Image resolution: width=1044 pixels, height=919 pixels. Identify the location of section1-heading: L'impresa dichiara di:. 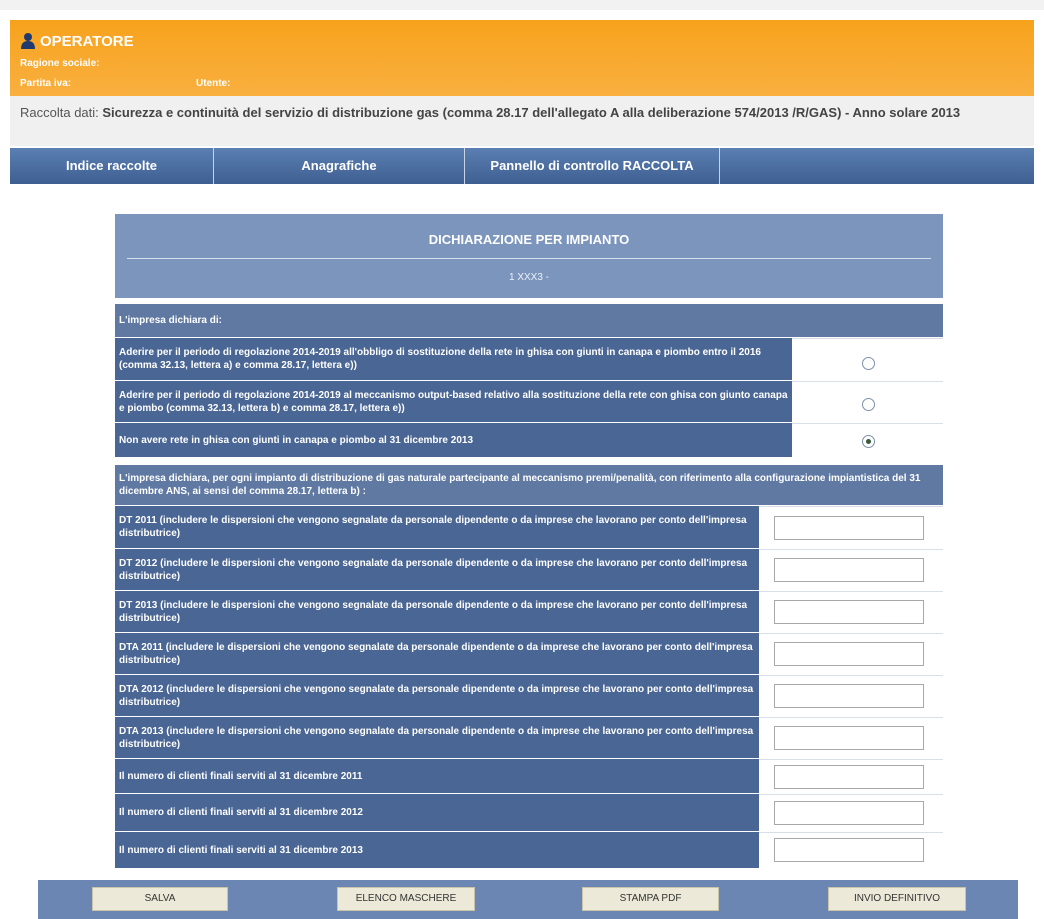
(529, 320).